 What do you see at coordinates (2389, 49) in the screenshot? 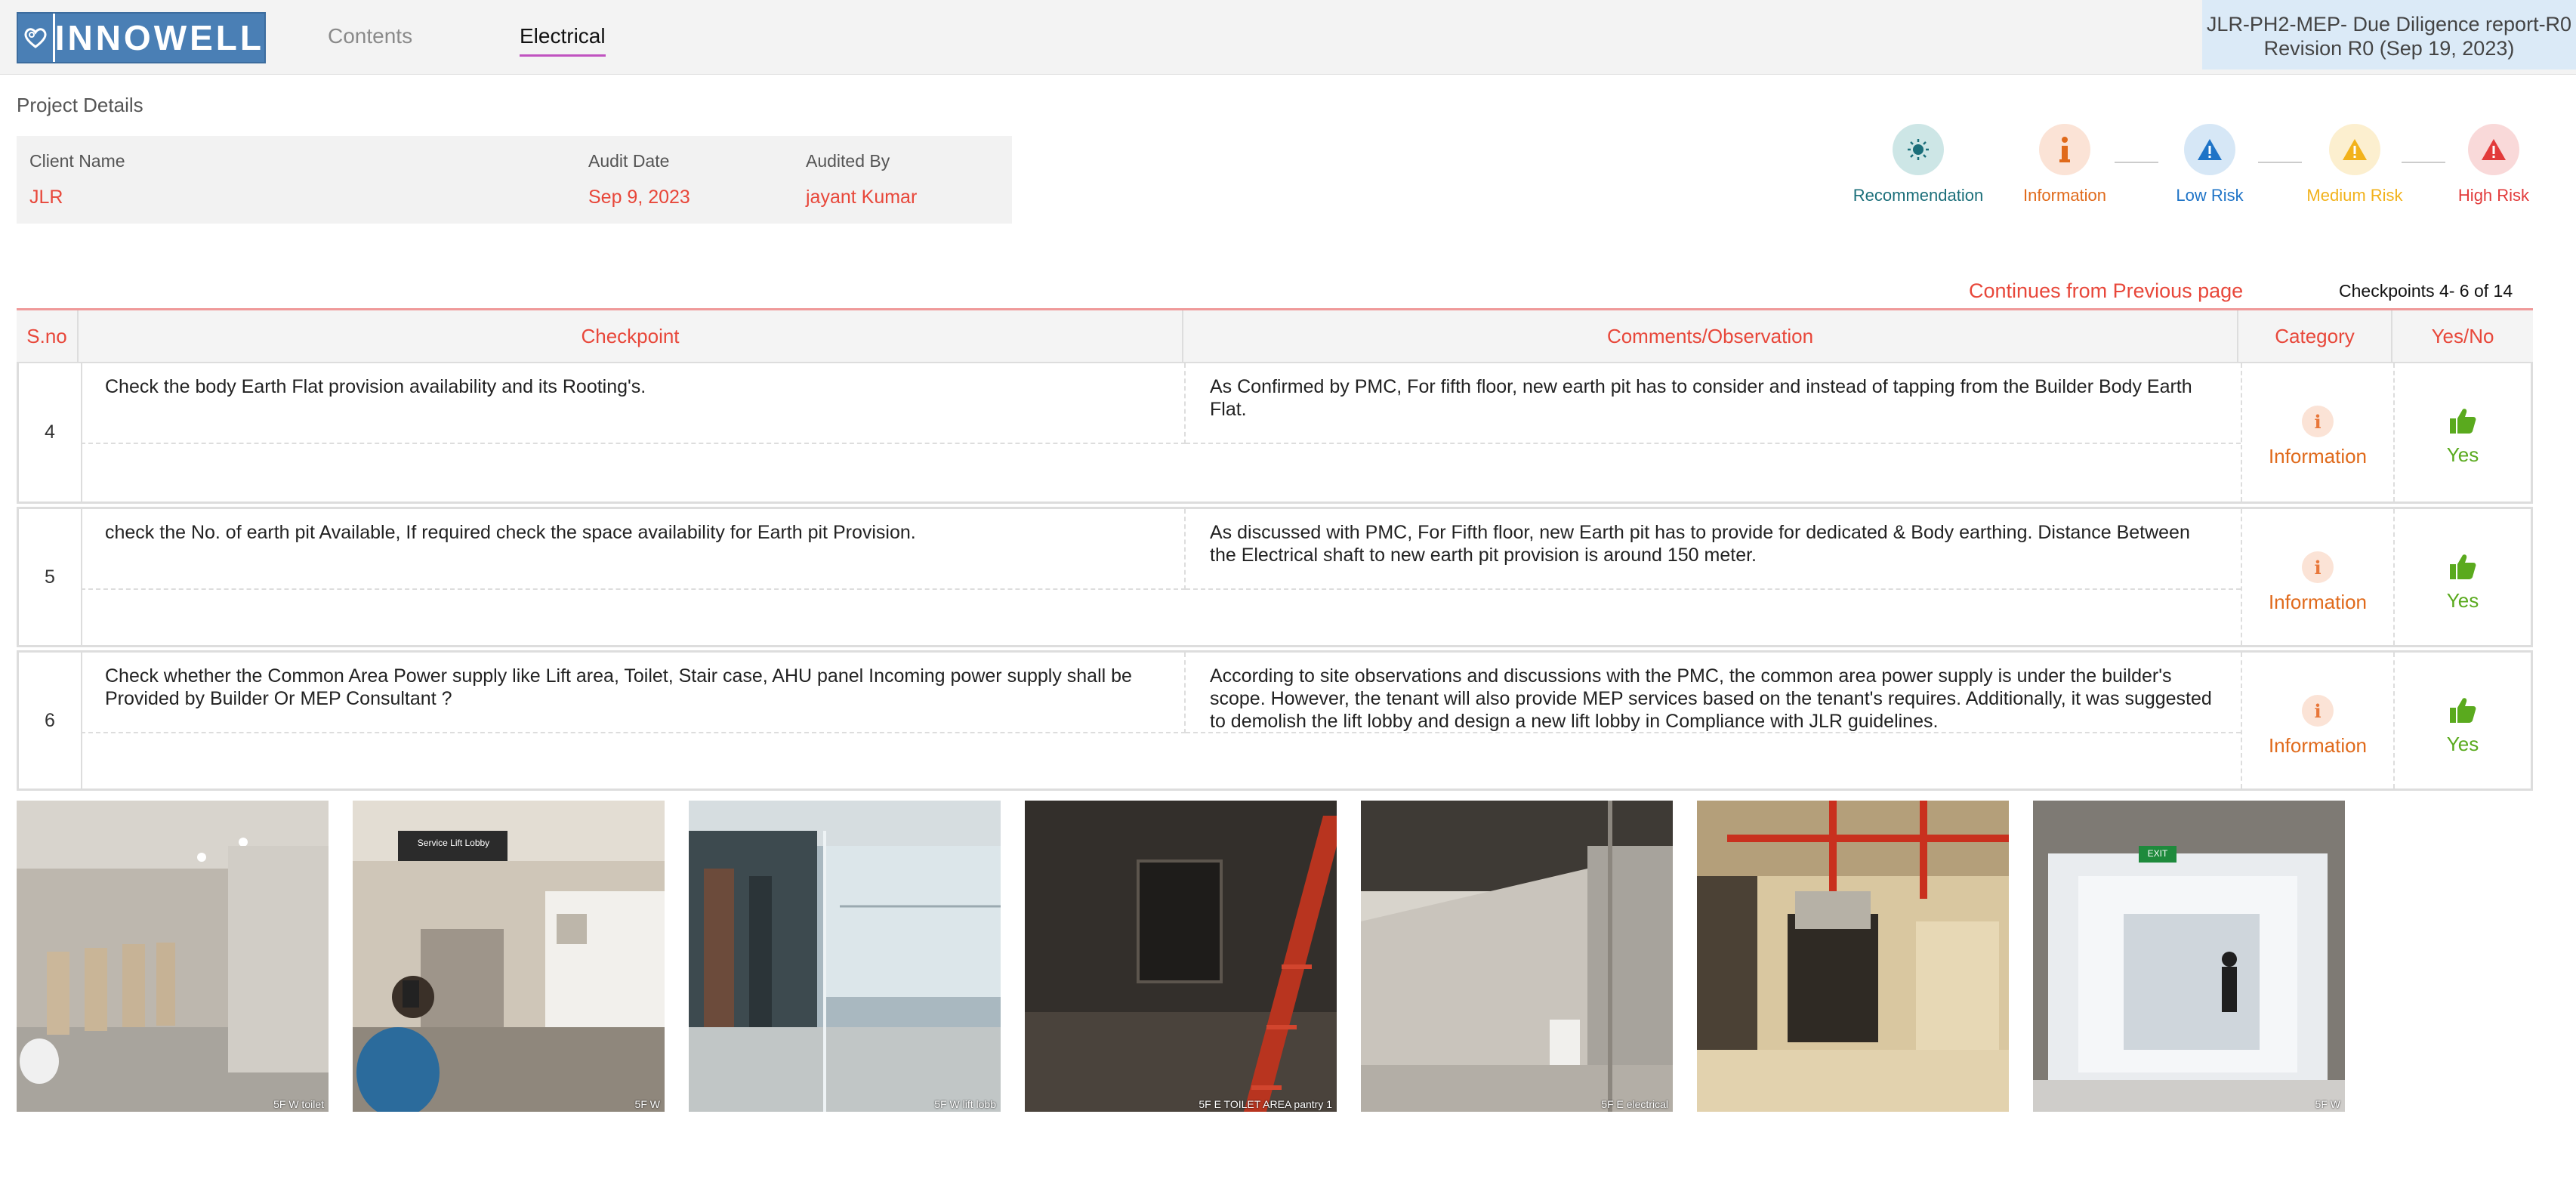
I see `report-revision: Revision R0 (Sep 19, 2023)` at bounding box center [2389, 49].